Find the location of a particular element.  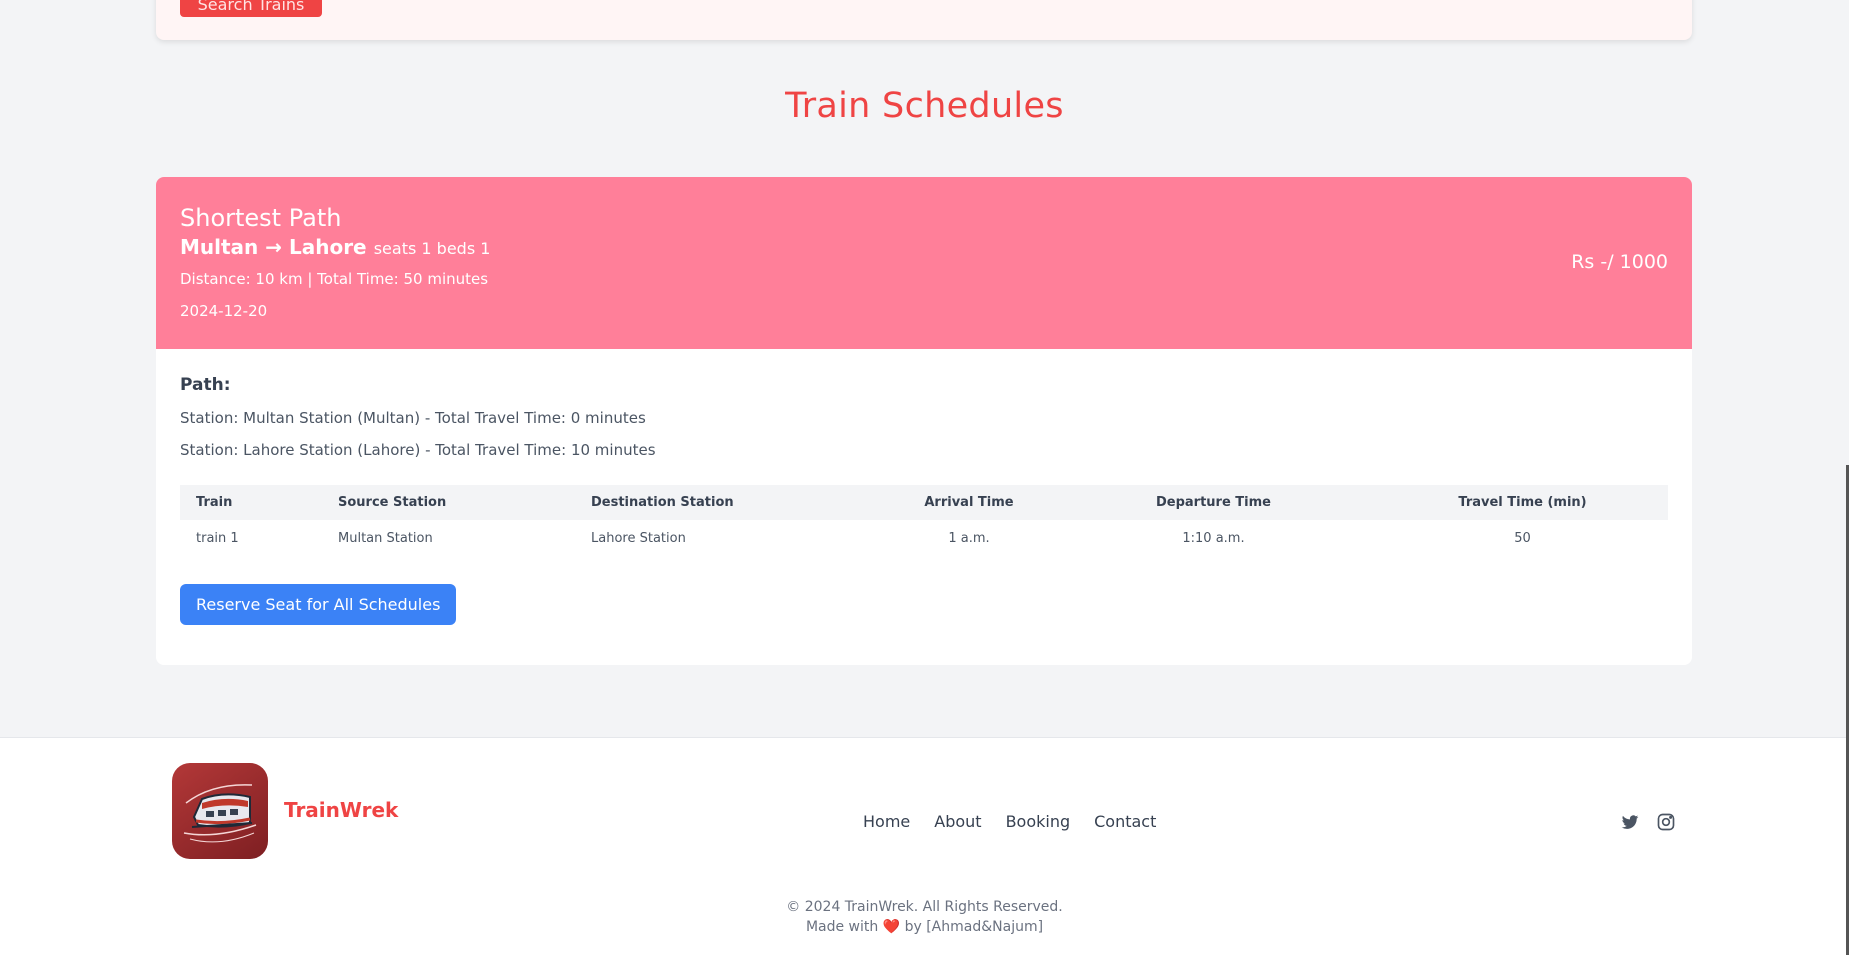

footer-link-contact: Contact is located at coordinates (1125, 821).